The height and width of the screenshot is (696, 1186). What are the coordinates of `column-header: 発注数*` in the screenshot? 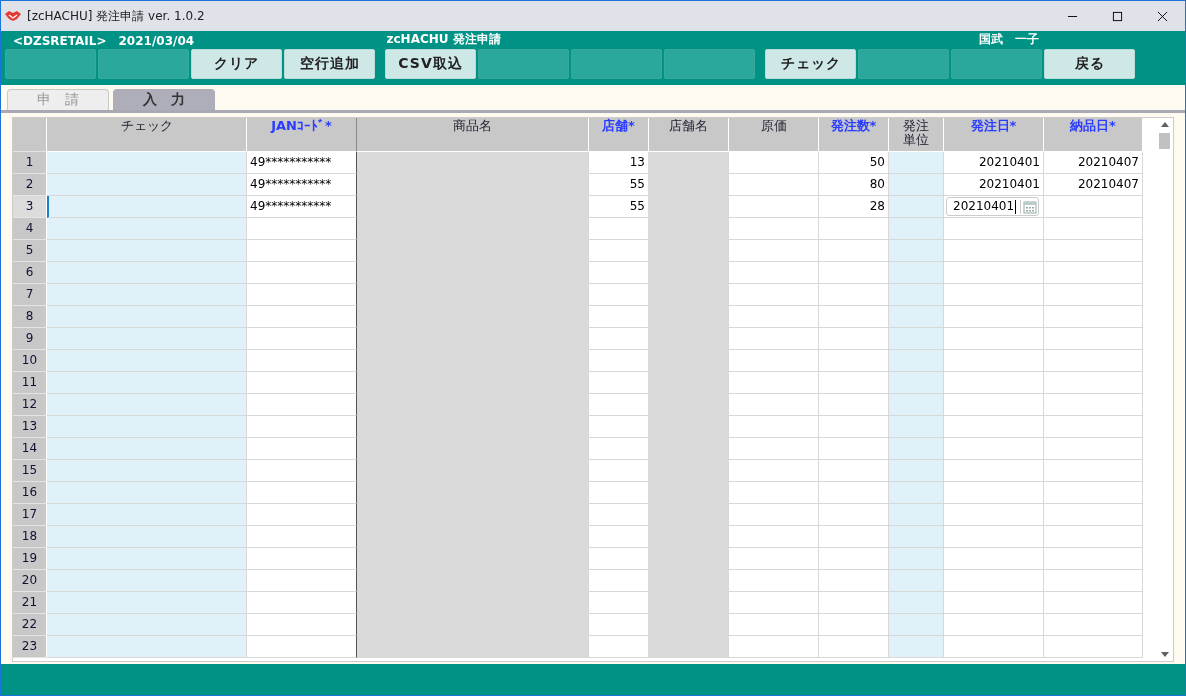 It's located at (854, 135).